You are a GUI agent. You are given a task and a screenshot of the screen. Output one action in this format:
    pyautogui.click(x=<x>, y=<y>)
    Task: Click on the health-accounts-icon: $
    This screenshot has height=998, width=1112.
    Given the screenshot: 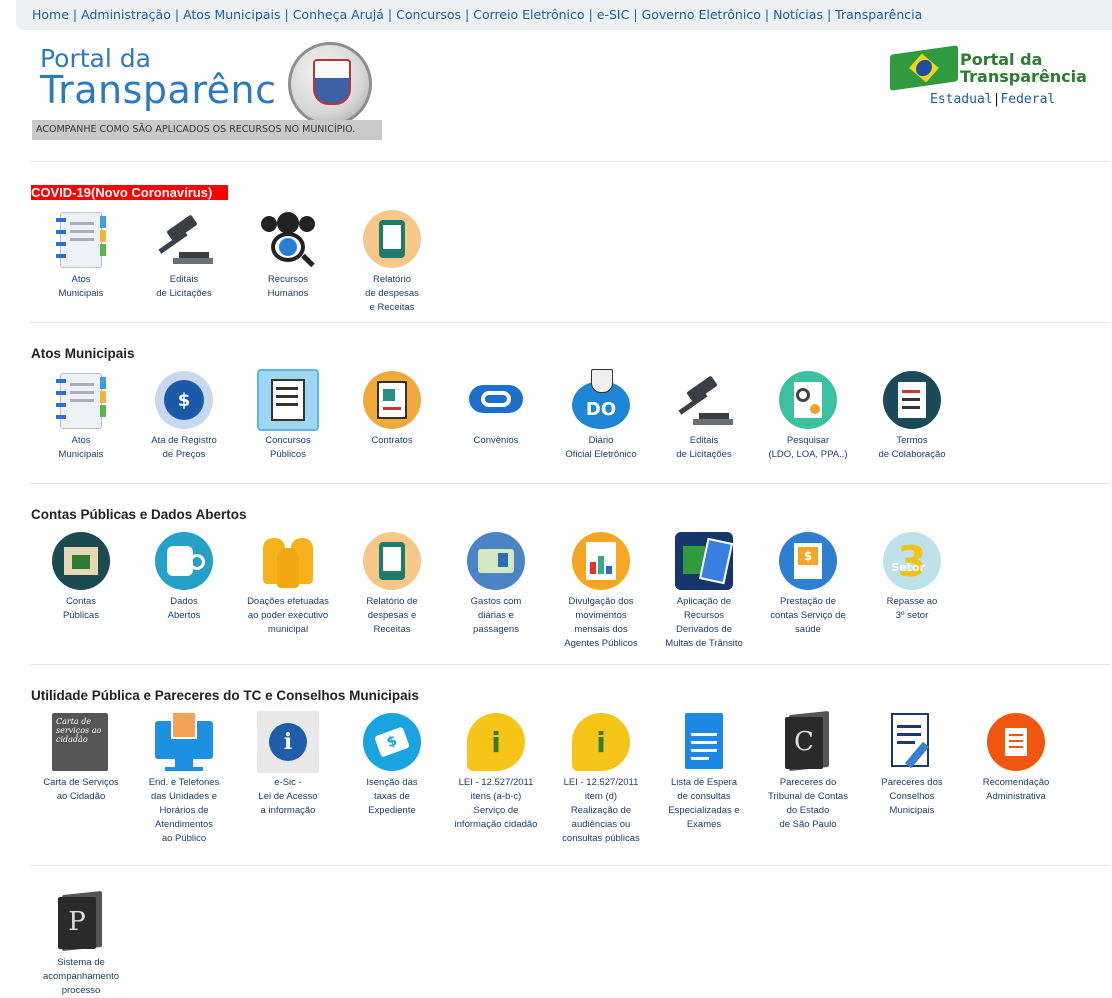 What is the action you would take?
    pyautogui.click(x=808, y=561)
    